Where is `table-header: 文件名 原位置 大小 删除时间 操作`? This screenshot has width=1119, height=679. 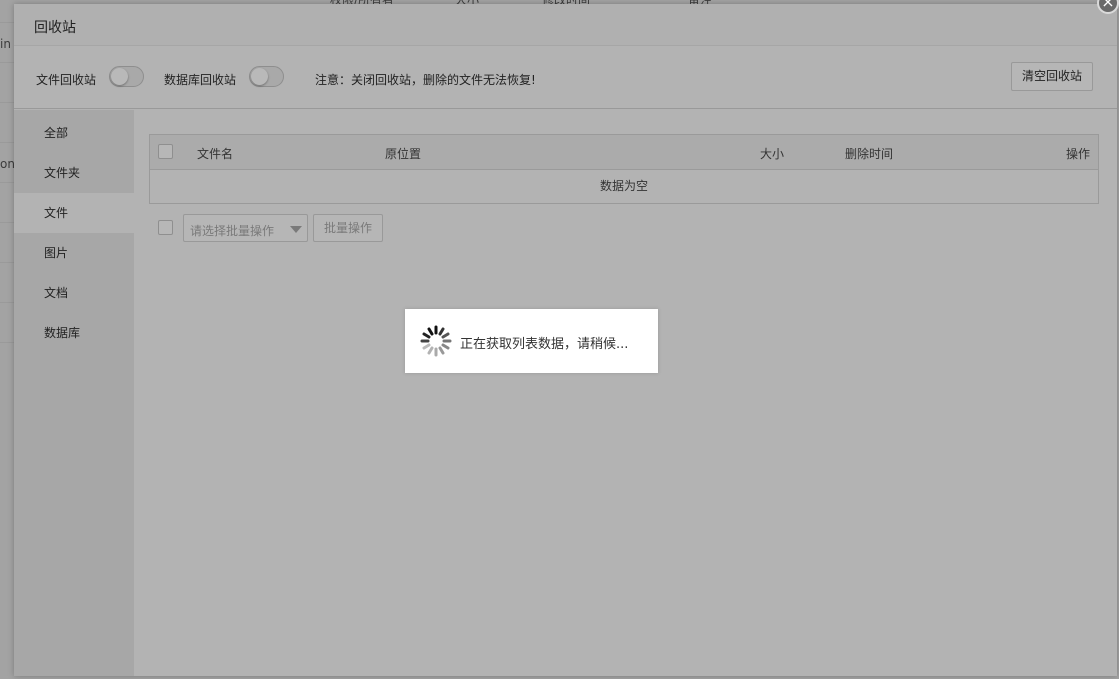
table-header: 文件名 原位置 大小 删除时间 操作 is located at coordinates (624, 152).